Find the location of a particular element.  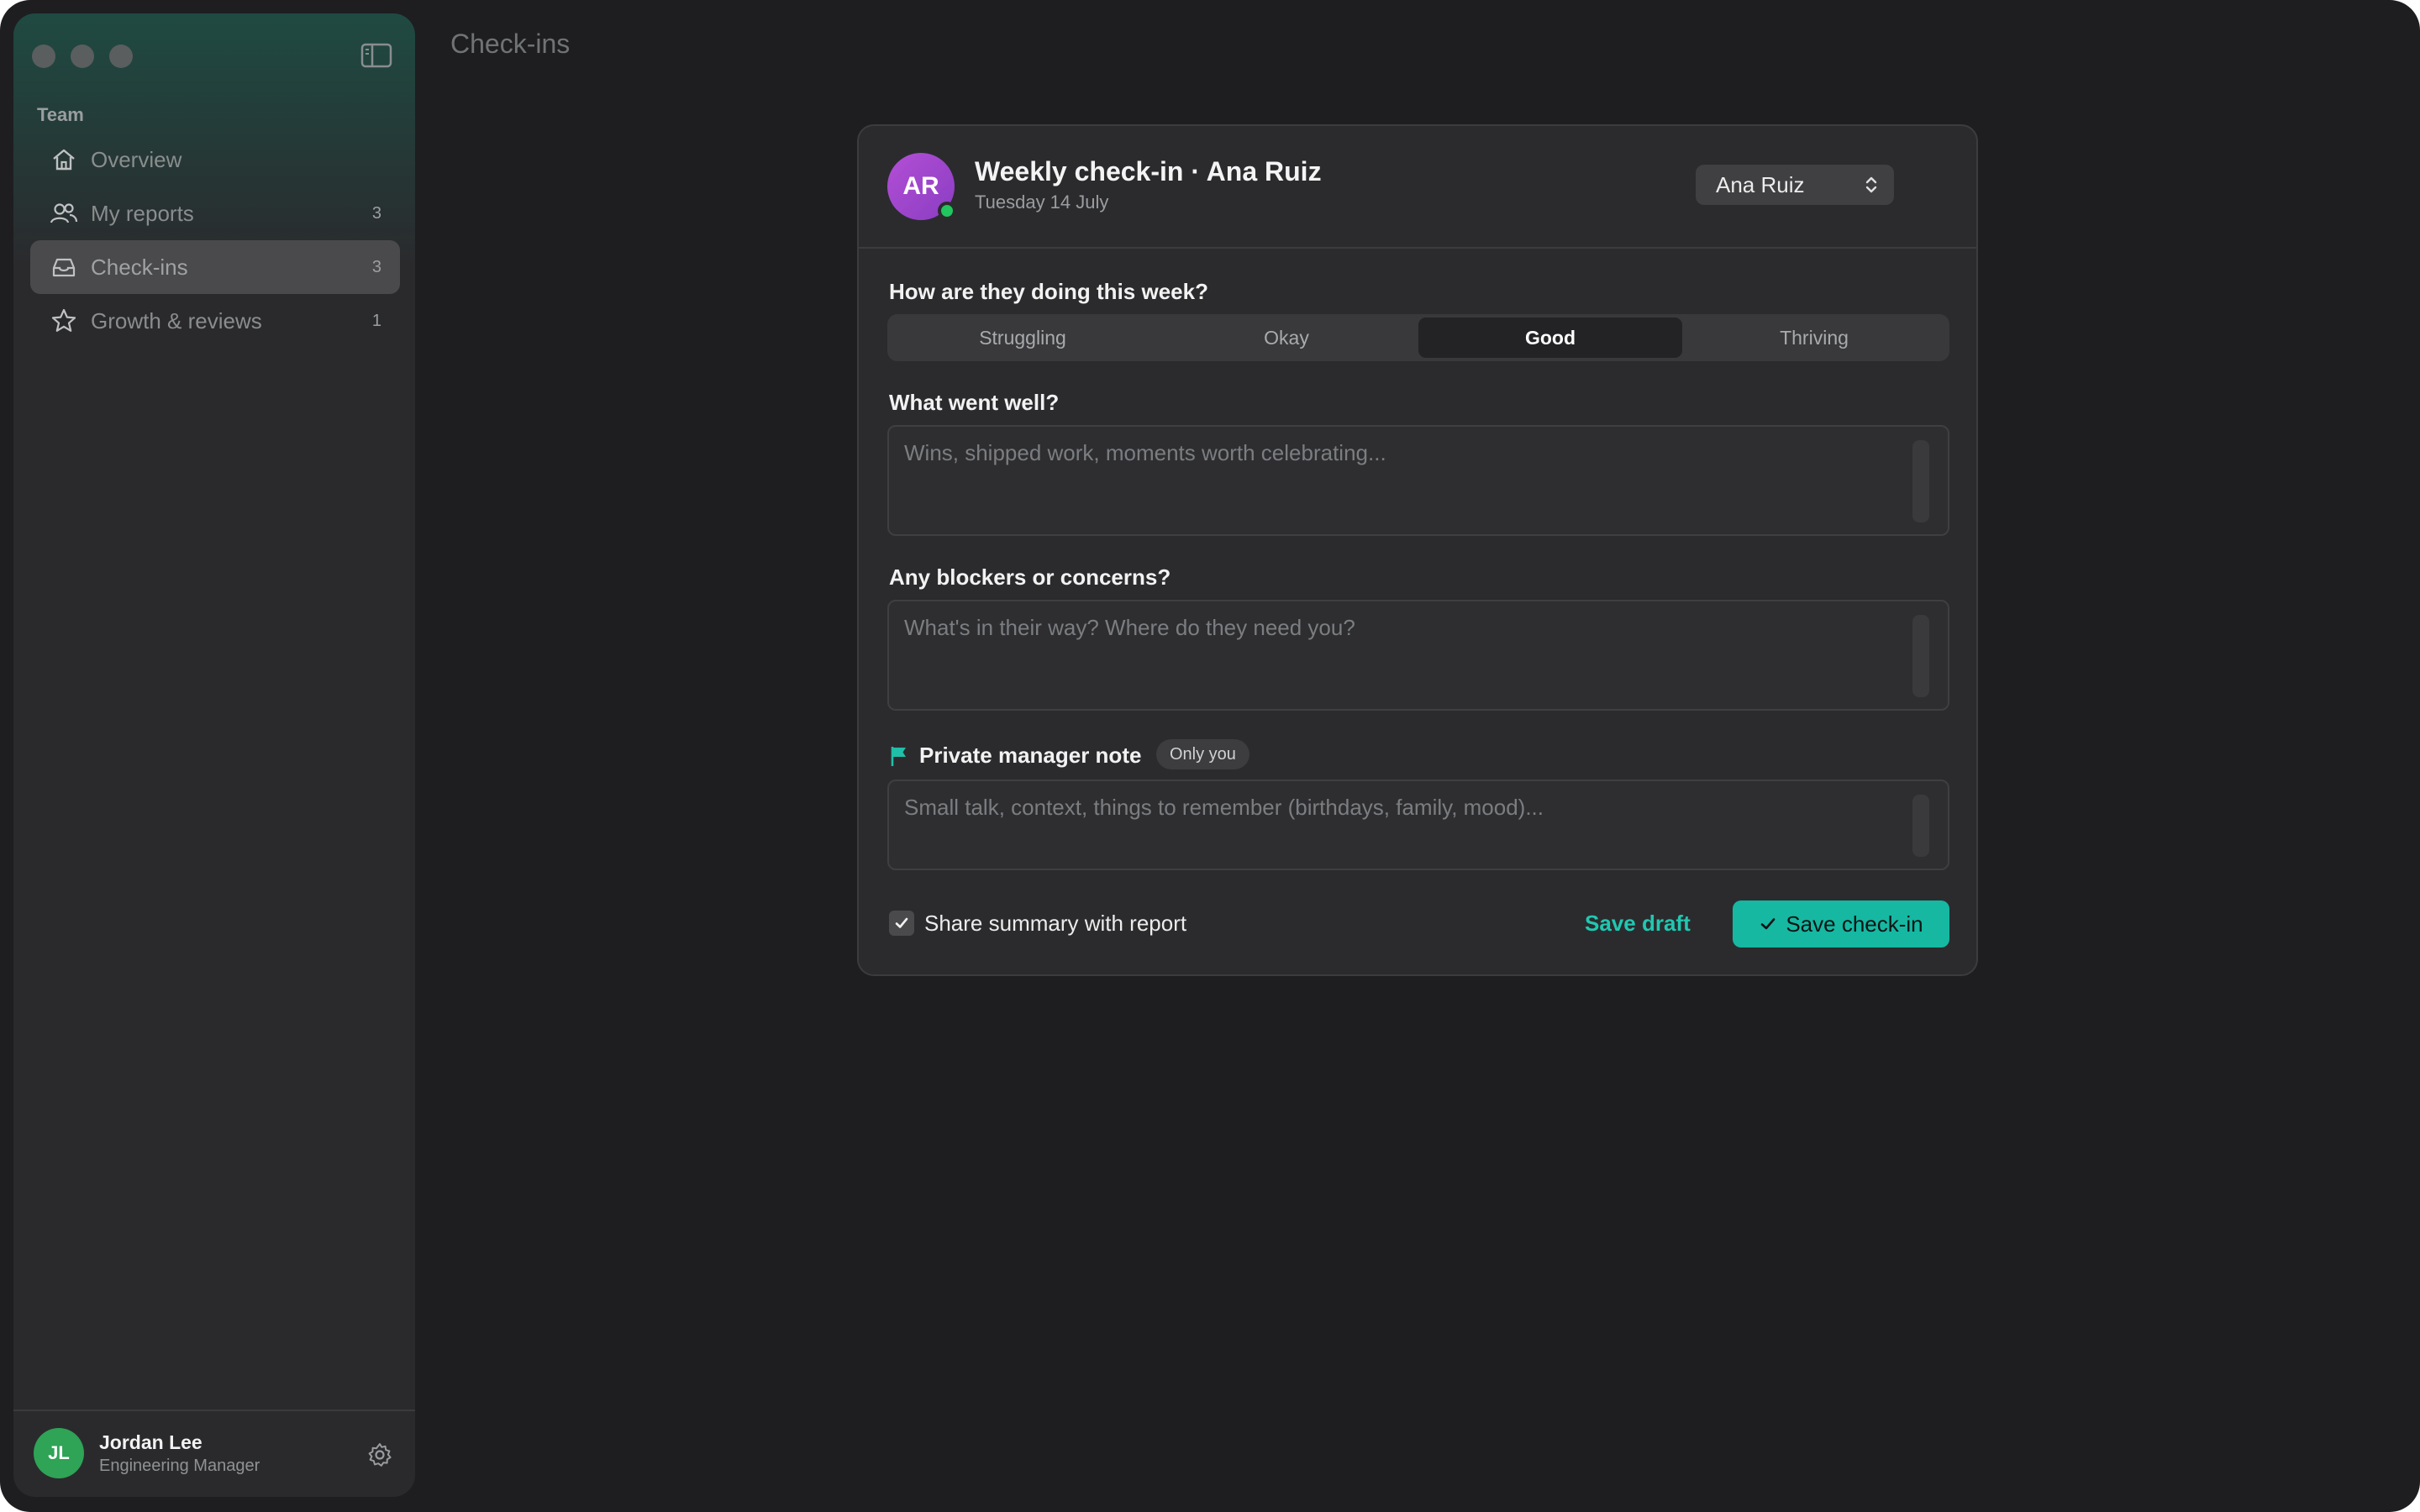

inbox-icon is located at coordinates (64, 267).